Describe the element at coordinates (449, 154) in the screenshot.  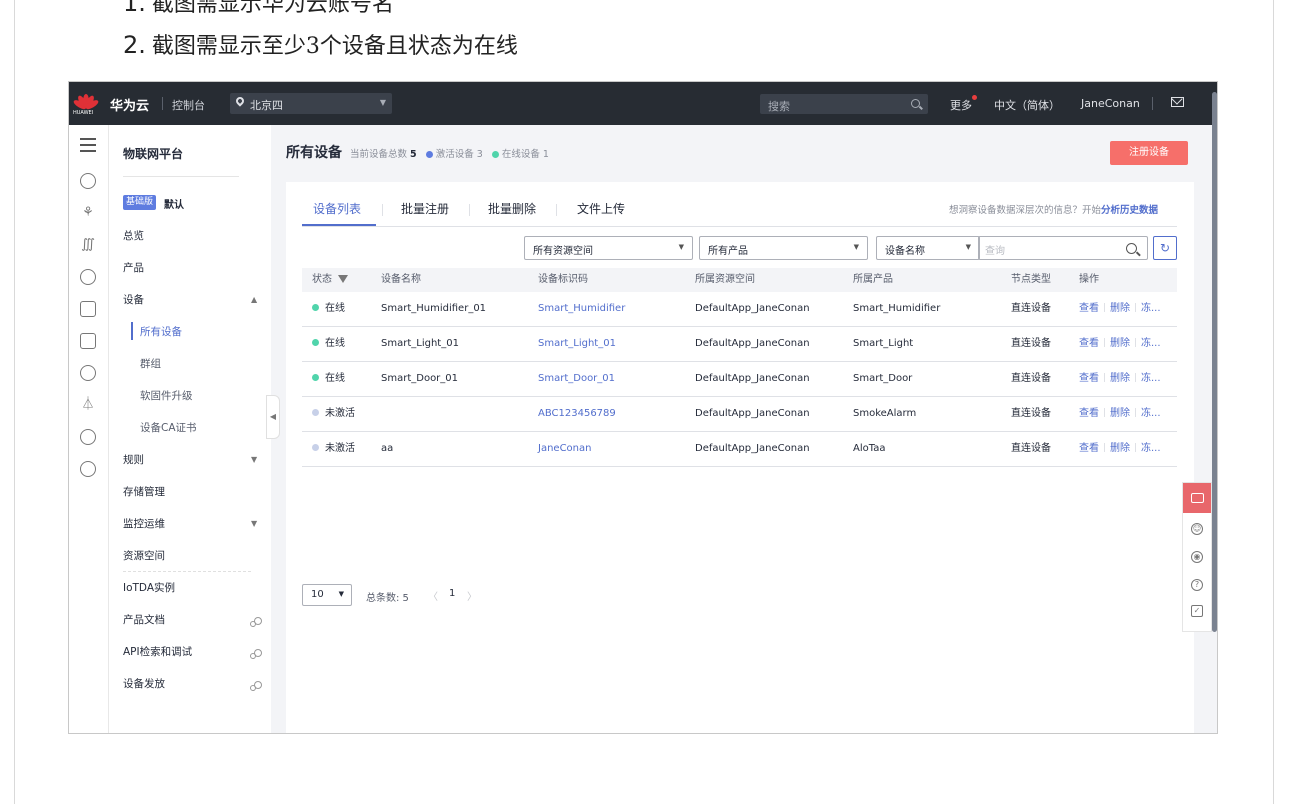
I see `device-summary: 当前设备总数 5 激活设备 3 在线设备 1` at that location.